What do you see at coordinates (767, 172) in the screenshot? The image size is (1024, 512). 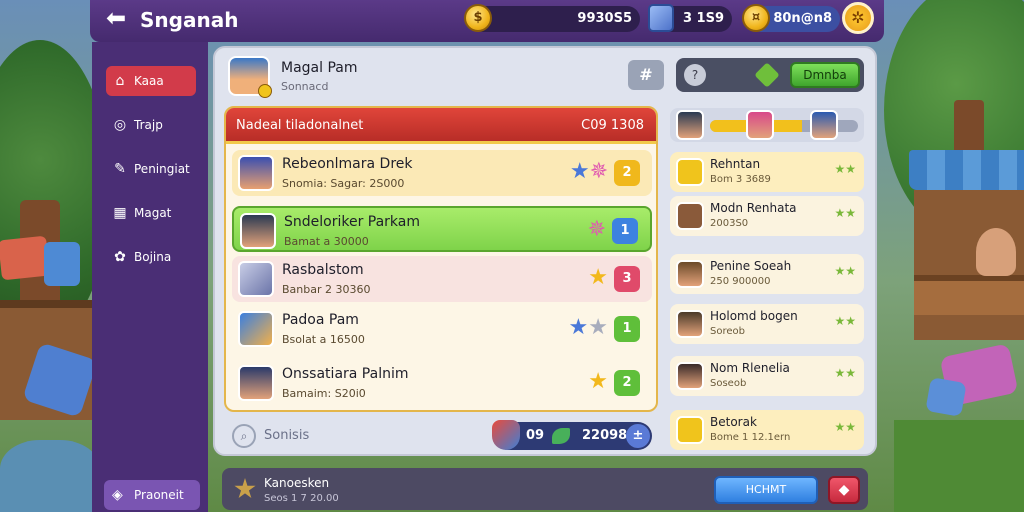 I see `list-item: Rehntan Bom 3 3689 ★★` at bounding box center [767, 172].